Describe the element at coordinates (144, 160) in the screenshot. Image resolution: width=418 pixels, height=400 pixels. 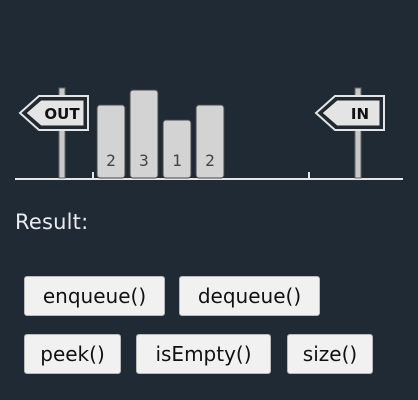
I see `queue-item-value: 3` at that location.